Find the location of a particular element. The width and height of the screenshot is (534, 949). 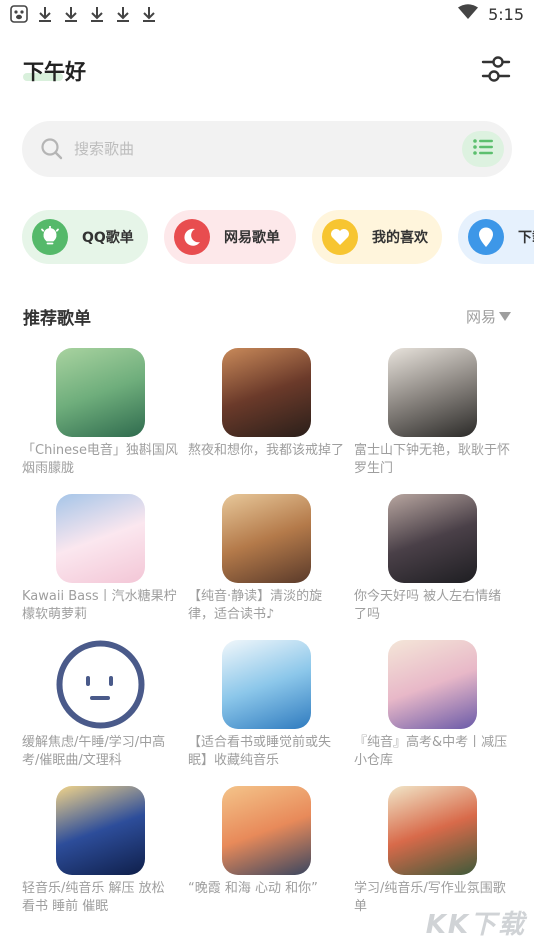

source-dropdown: 网易 is located at coordinates (489, 316).